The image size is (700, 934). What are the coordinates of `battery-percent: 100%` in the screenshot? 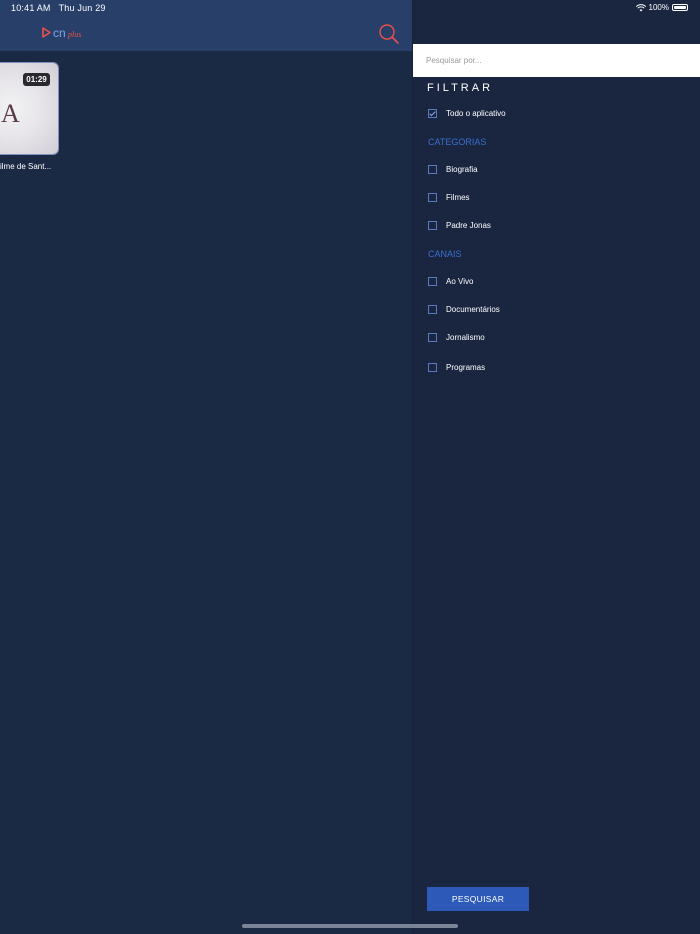 It's located at (658, 7).